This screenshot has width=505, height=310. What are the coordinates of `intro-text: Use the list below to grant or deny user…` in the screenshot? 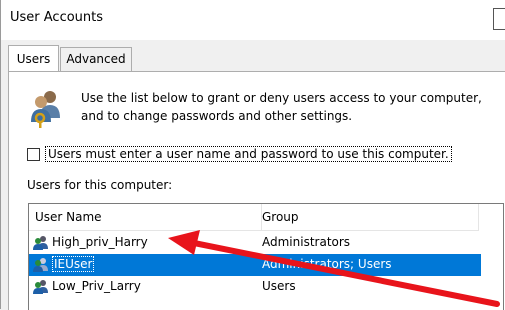 It's located at (286, 107).